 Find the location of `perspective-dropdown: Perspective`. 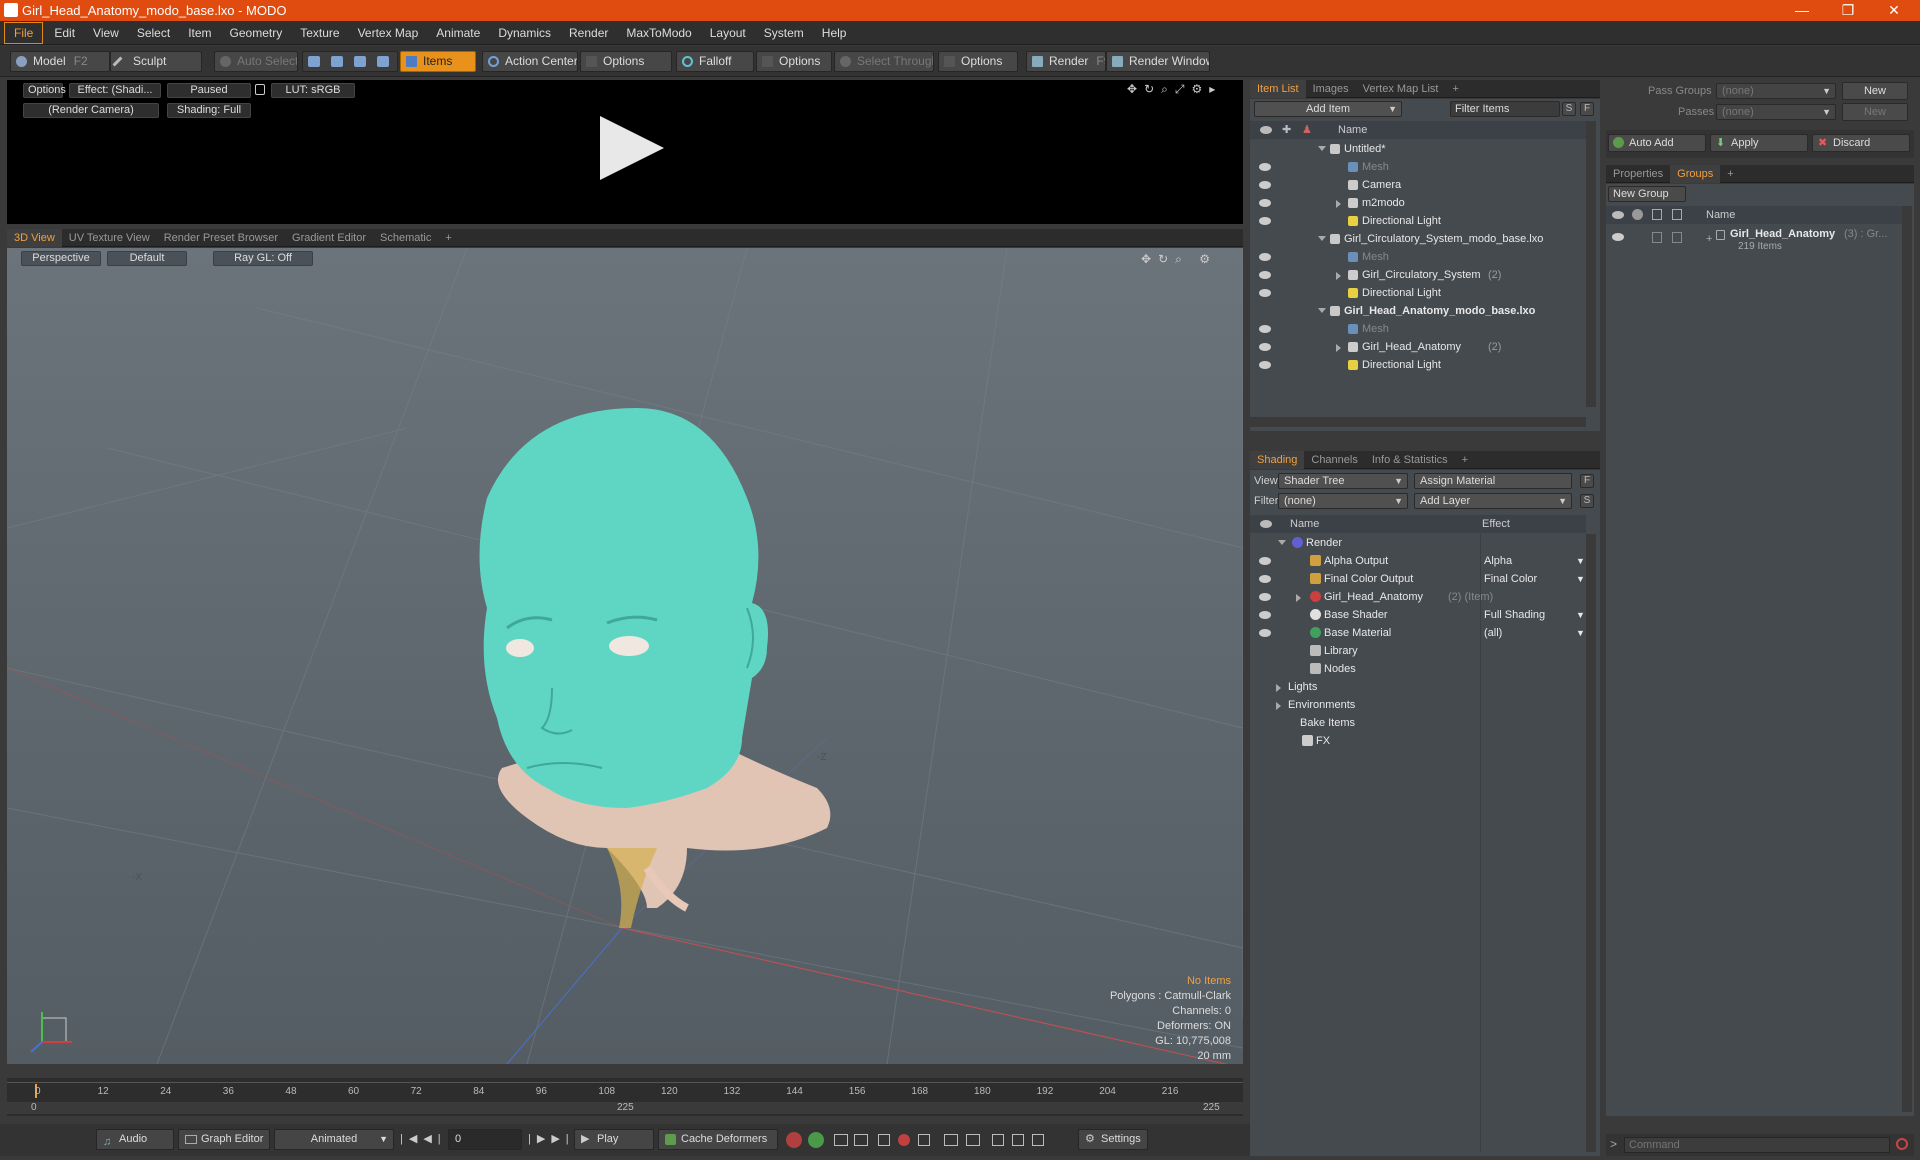

perspective-dropdown: Perspective is located at coordinates (61, 258).